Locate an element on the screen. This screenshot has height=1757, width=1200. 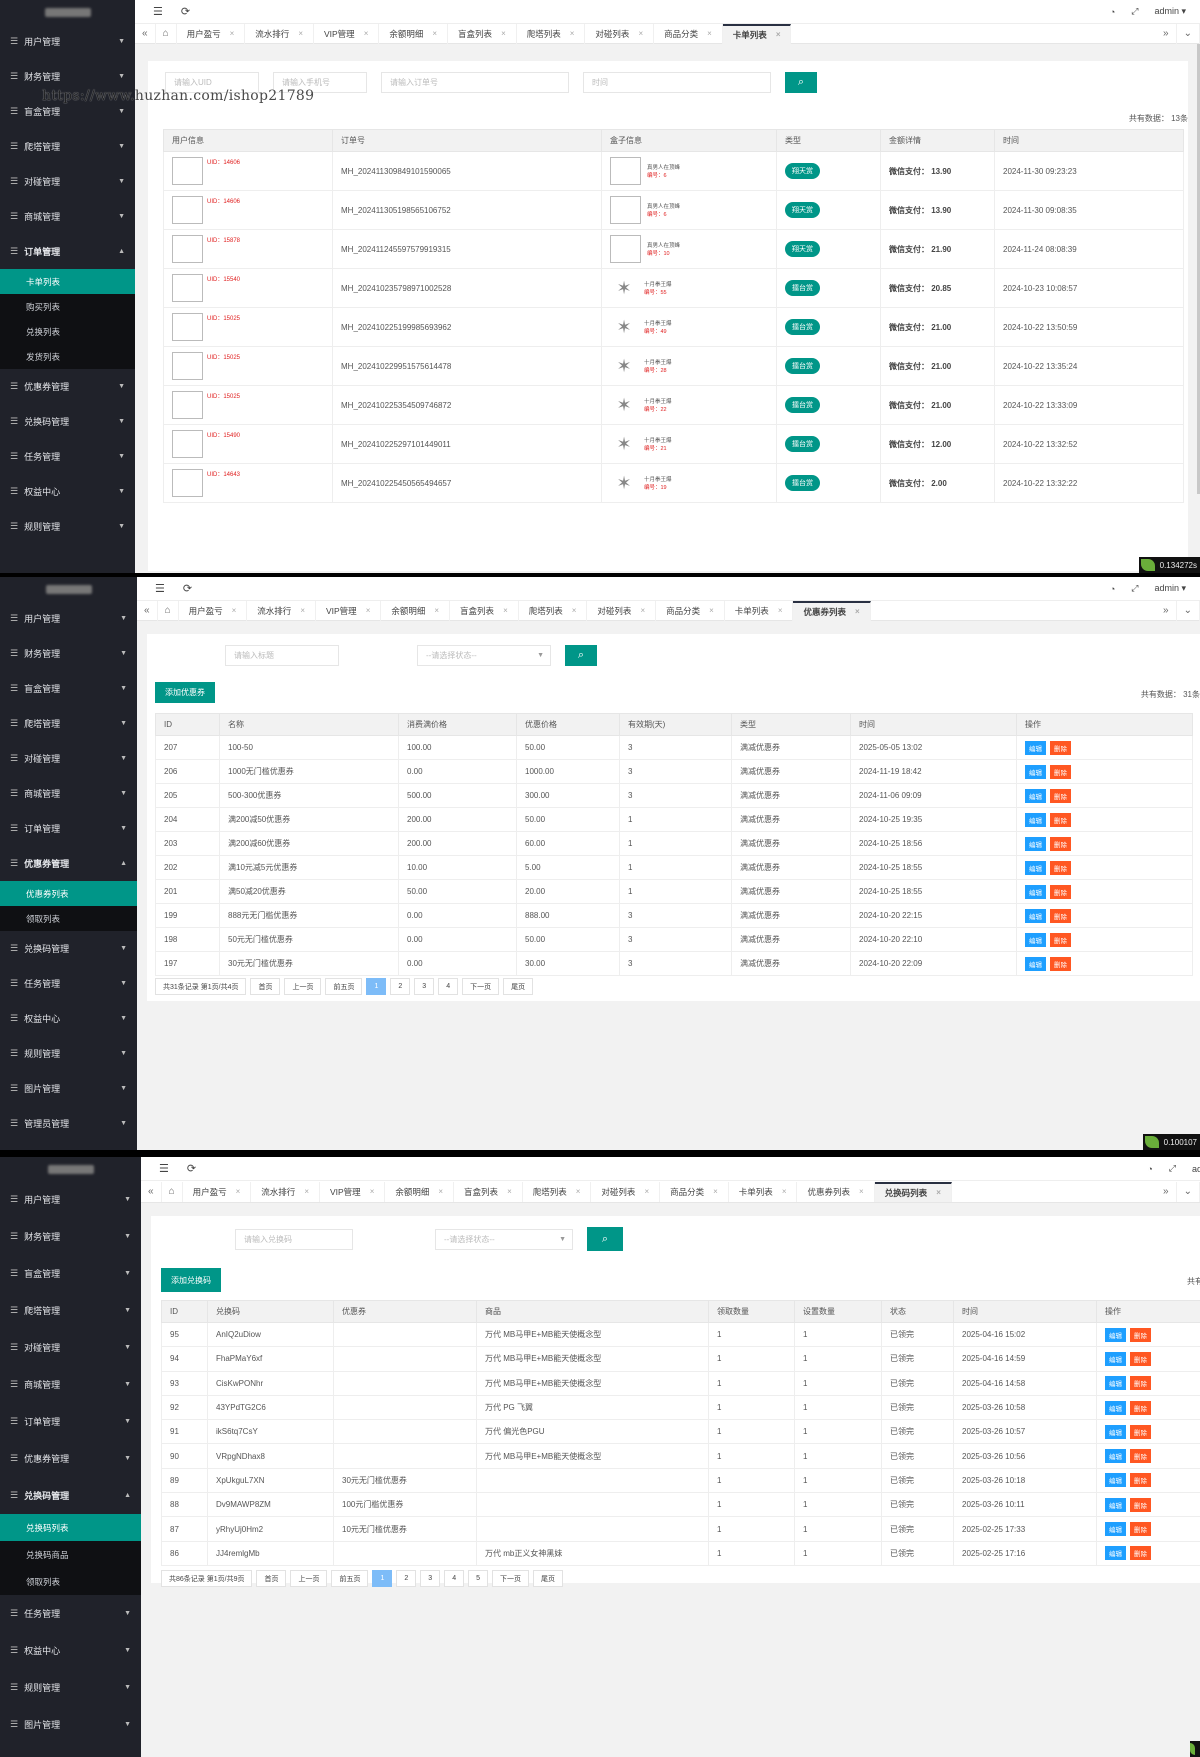
tab-item: 流水排行 × is located at coordinates (279, 33).